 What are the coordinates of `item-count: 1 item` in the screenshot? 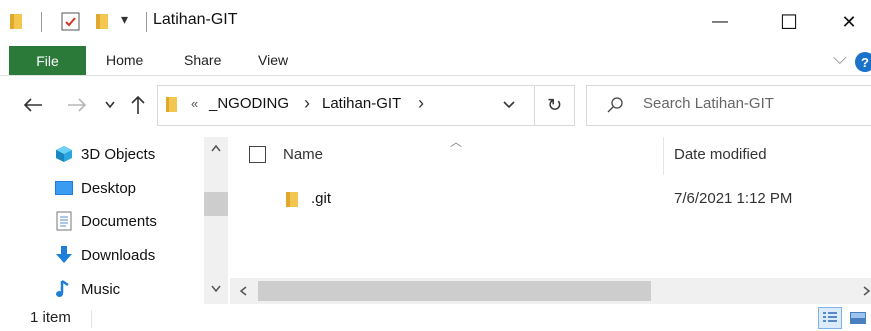 It's located at (50, 317).